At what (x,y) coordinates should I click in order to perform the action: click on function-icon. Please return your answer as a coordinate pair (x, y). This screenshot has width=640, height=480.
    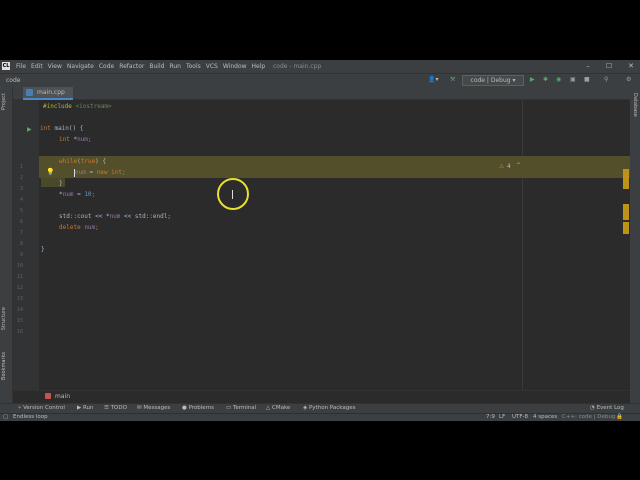
    Looking at the image, I should click on (48, 396).